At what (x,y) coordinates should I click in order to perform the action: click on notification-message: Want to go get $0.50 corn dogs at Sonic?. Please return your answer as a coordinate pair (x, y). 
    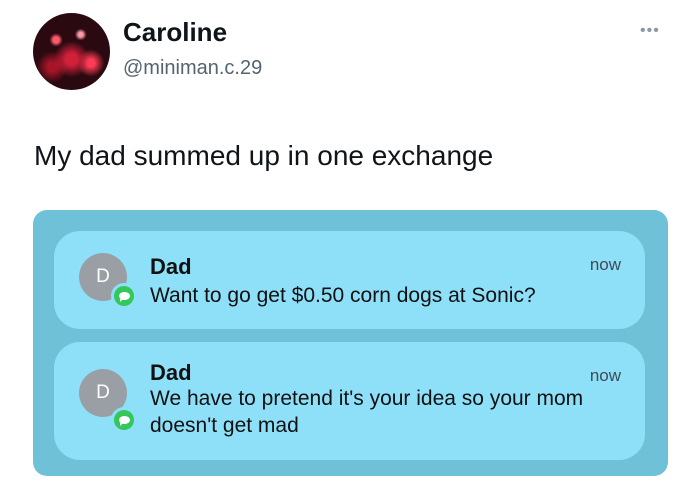
    Looking at the image, I should click on (343, 295).